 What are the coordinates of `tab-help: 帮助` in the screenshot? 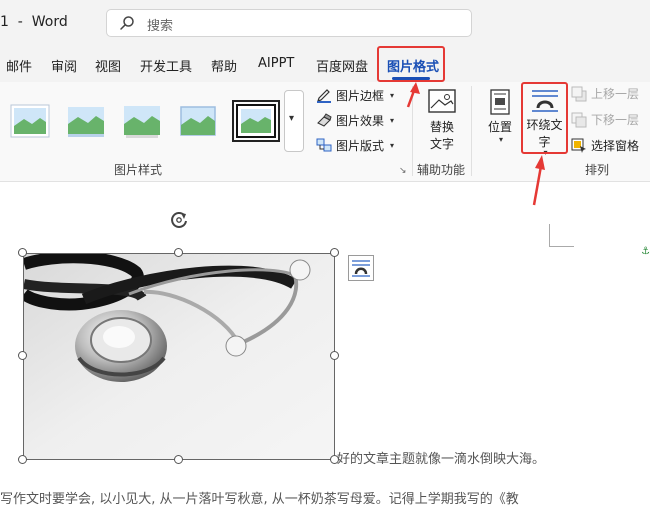 It's located at (224, 65).